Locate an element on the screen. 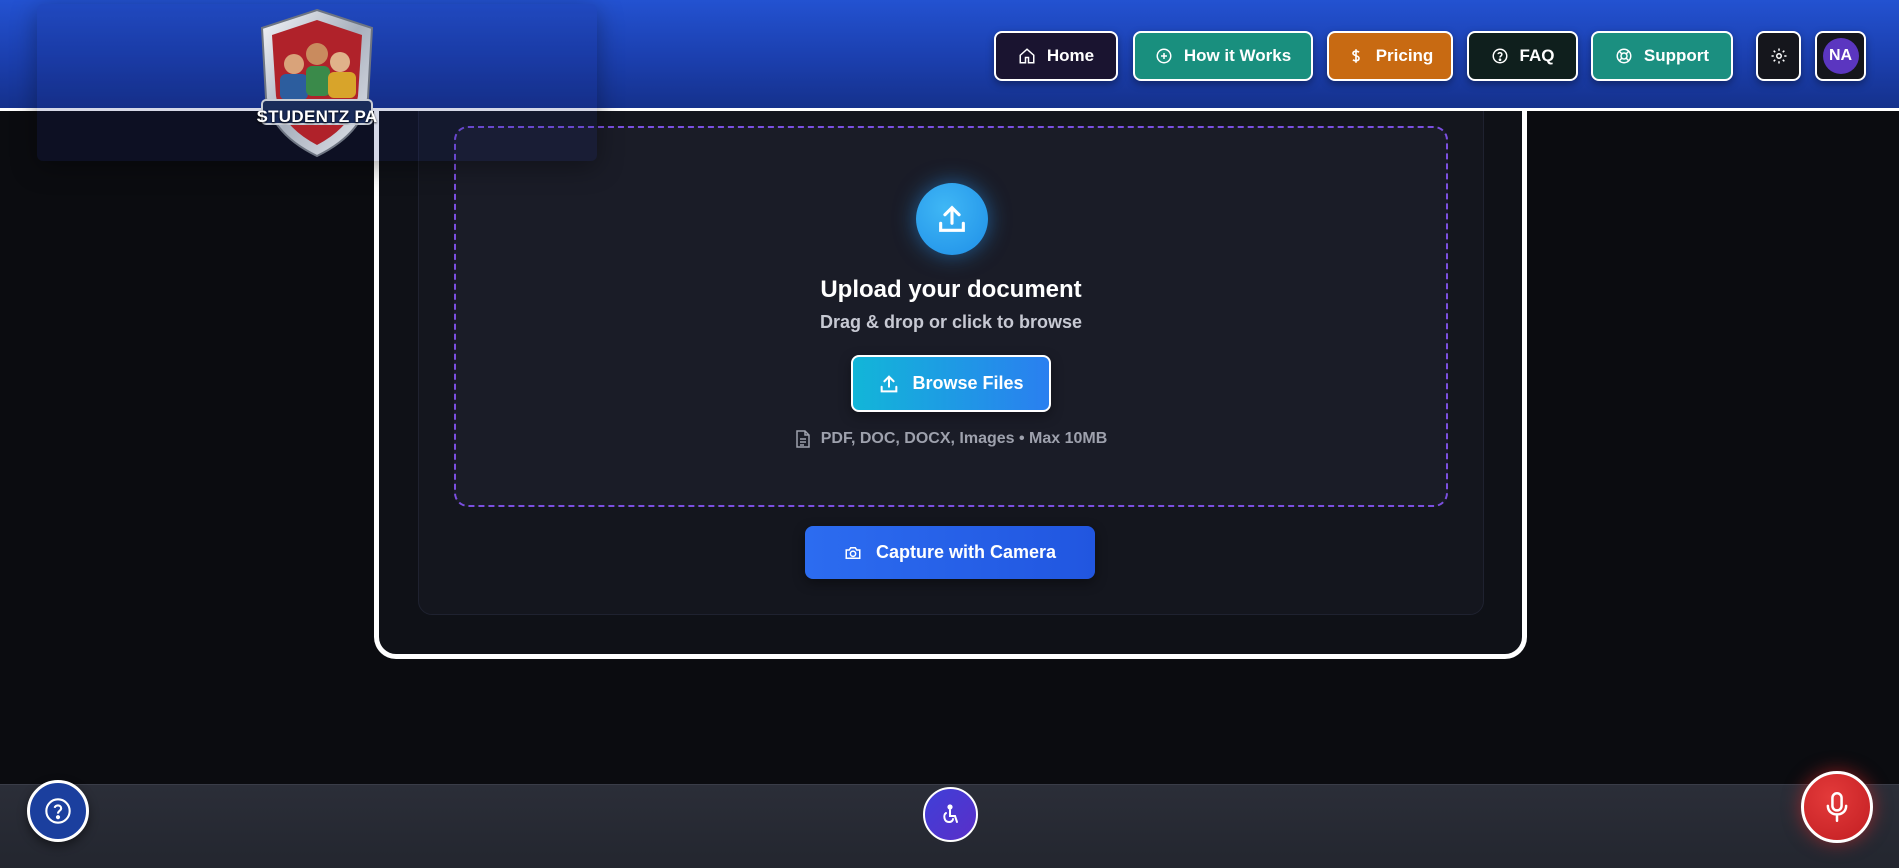 The height and width of the screenshot is (868, 1899). upload-title: Upload your document is located at coordinates (951, 289).